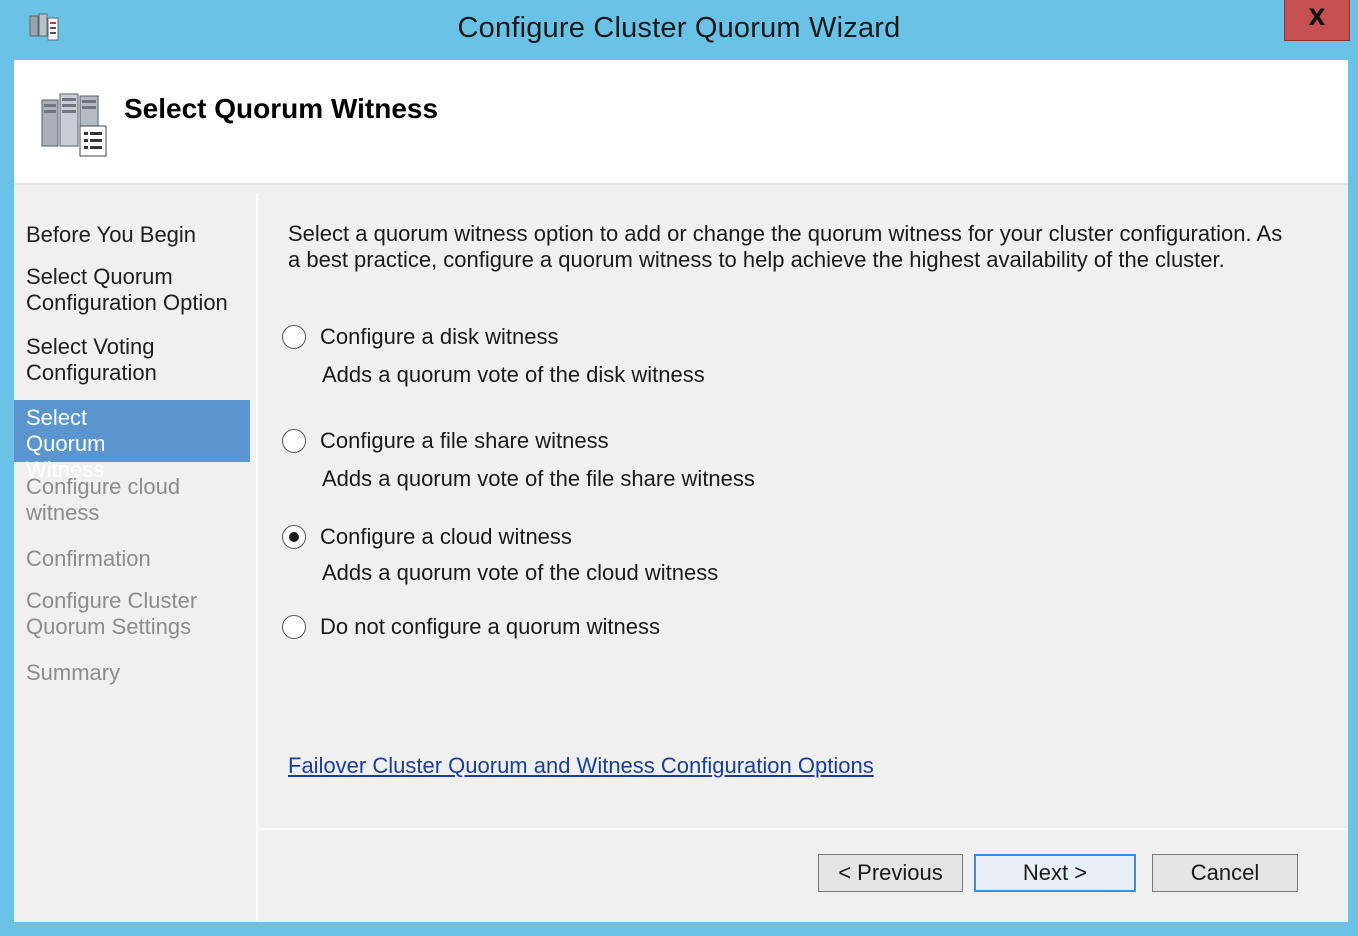  Describe the element at coordinates (446, 537) in the screenshot. I see `cloud-witness-label: Configure a cloud witness` at that location.